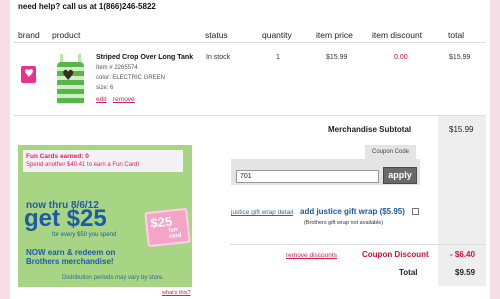 The height and width of the screenshot is (299, 500). Describe the element at coordinates (145, 57) in the screenshot. I see `product-name: Striped Crop Over Long Tank` at that location.